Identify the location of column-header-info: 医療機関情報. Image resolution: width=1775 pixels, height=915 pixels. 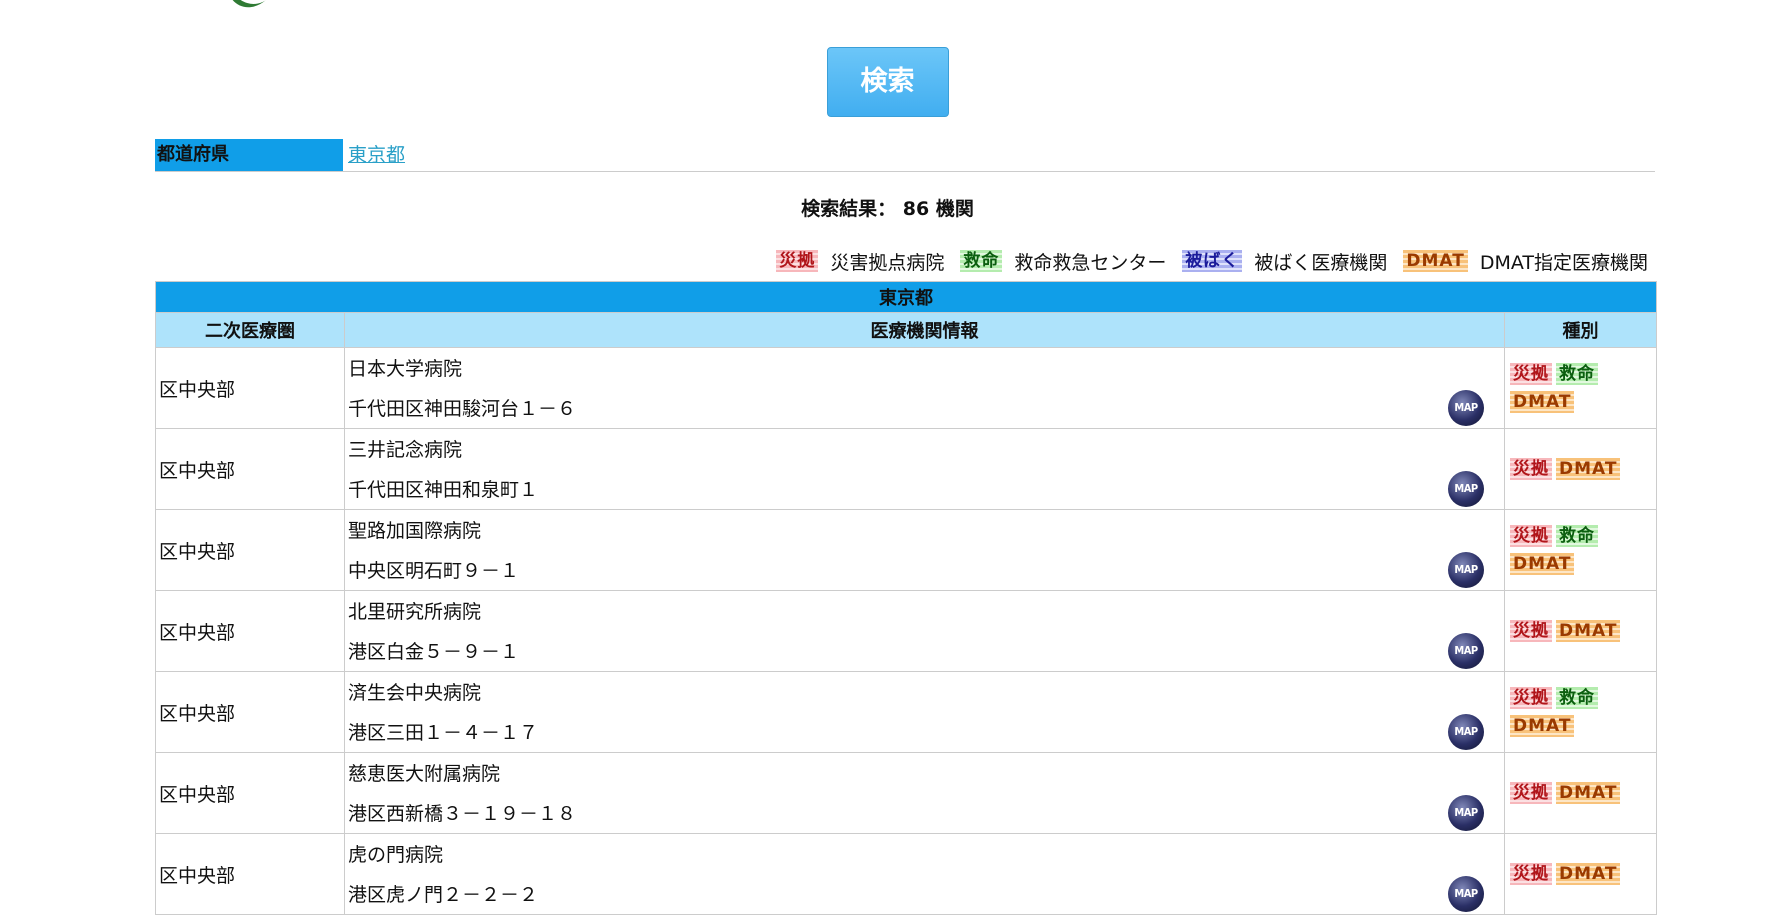
(924, 330).